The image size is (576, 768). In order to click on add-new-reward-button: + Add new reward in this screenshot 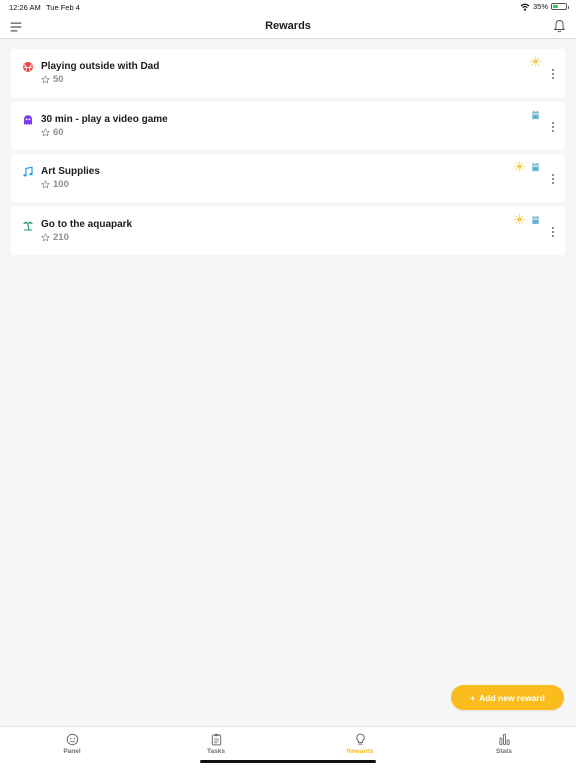, I will do `click(507, 697)`.